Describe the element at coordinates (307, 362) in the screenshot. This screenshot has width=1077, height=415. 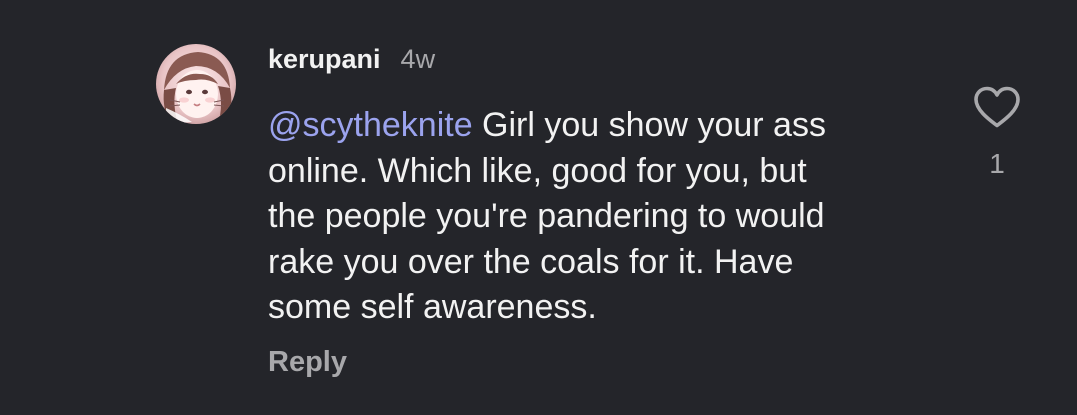
I see `reply-button: Reply` at that location.